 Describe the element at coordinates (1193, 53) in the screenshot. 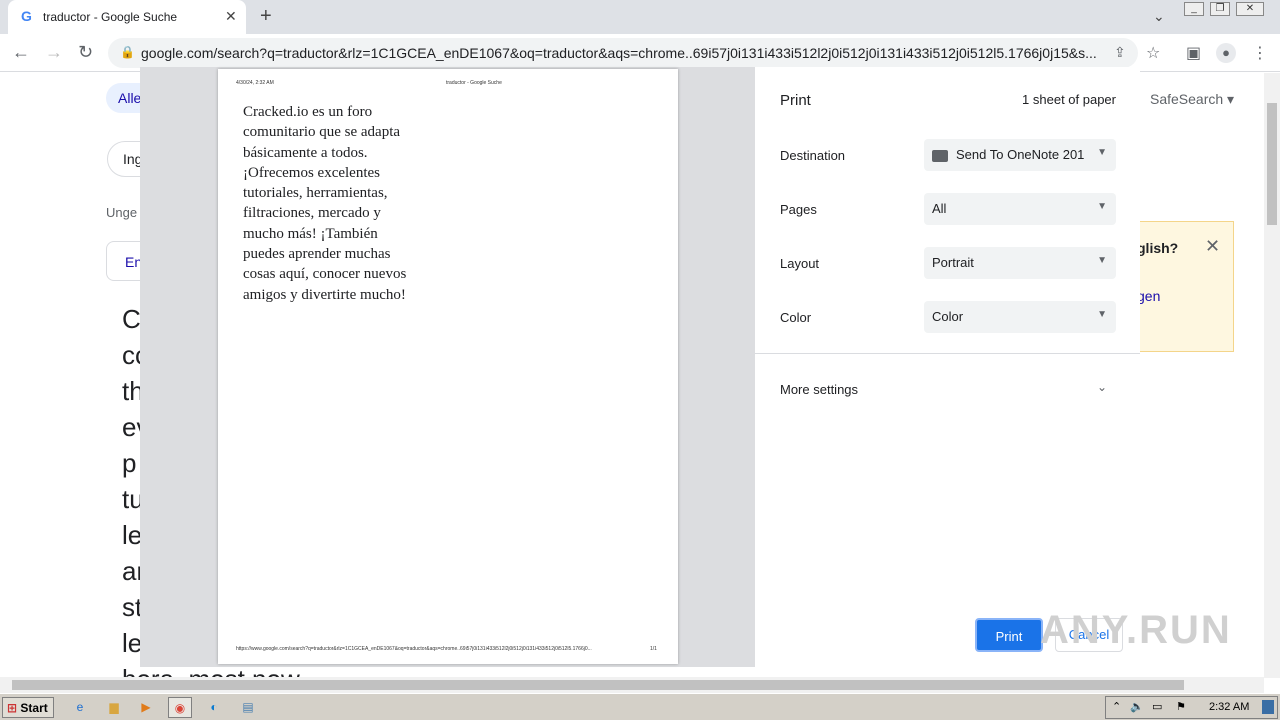

I see `side-panel-icon: ▣` at that location.